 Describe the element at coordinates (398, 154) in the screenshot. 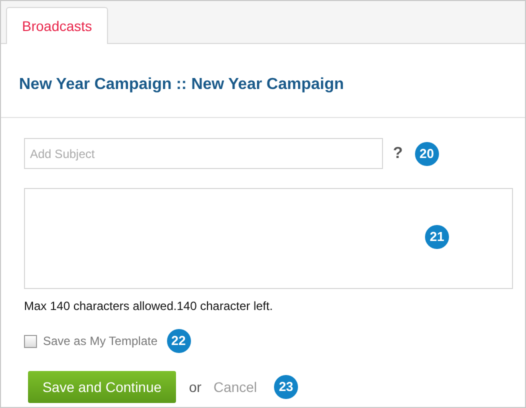

I see `help-icon: ?` at that location.